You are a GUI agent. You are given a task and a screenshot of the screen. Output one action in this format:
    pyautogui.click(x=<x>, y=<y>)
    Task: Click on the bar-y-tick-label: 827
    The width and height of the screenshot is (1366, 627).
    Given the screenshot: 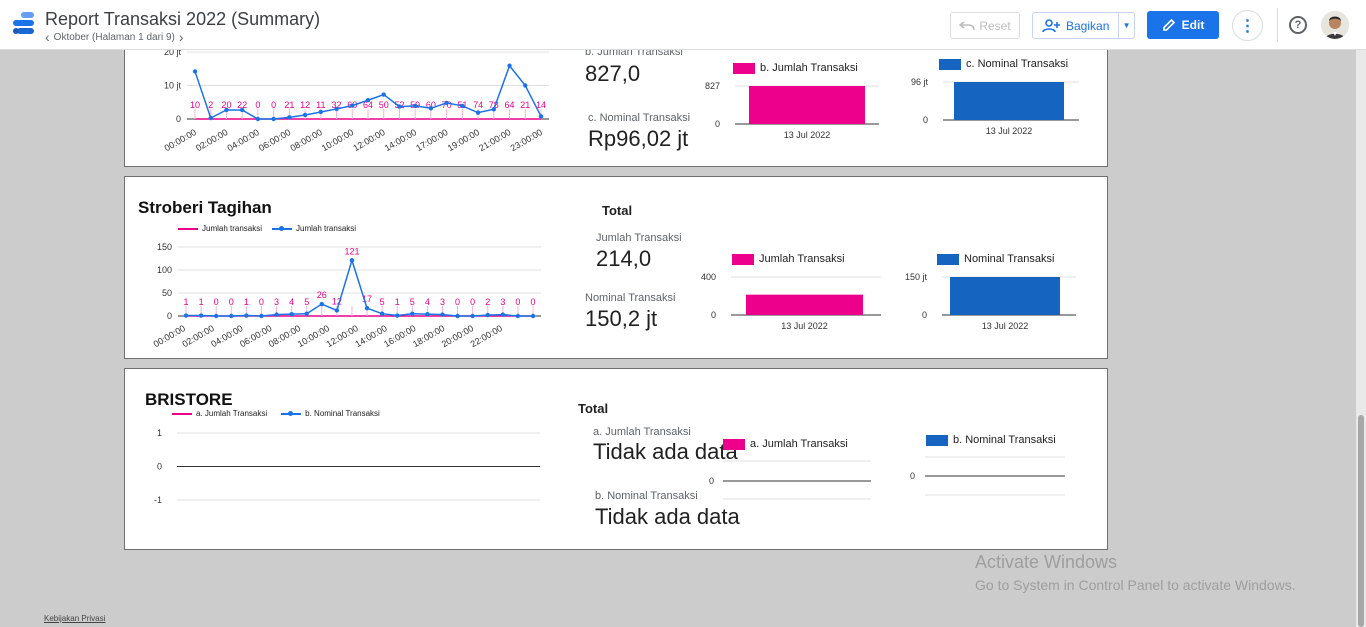 What is the action you would take?
    pyautogui.click(x=712, y=86)
    